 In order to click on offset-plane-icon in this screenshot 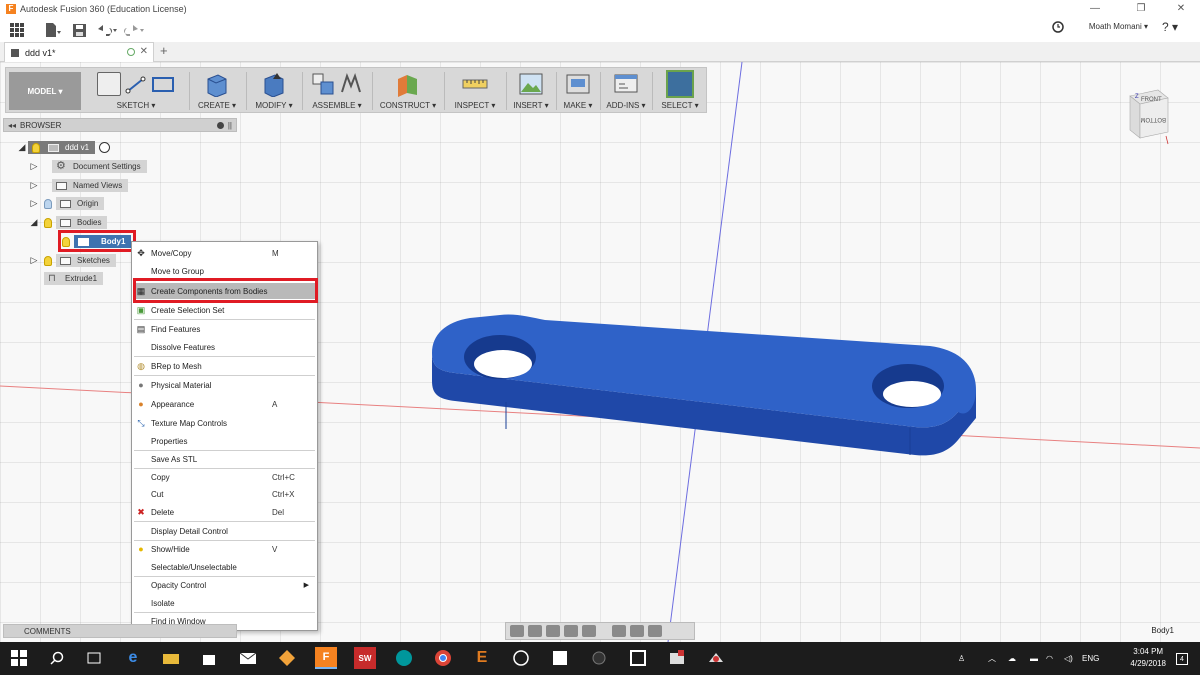, I will do `click(408, 84)`.